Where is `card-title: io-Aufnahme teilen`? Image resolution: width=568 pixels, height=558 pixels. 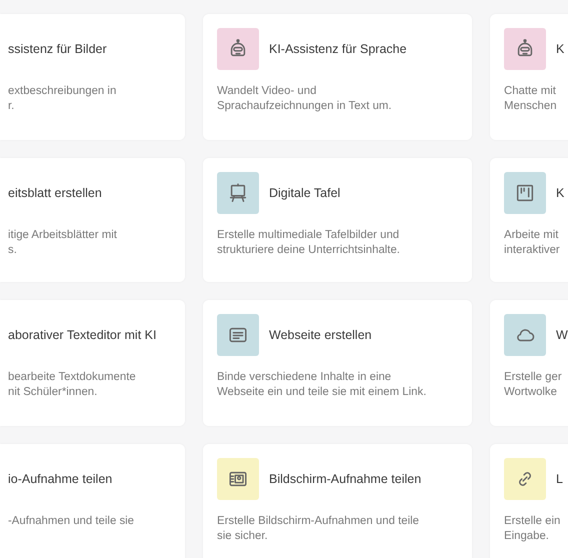
card-title: io-Aufnahme teilen is located at coordinates (60, 479).